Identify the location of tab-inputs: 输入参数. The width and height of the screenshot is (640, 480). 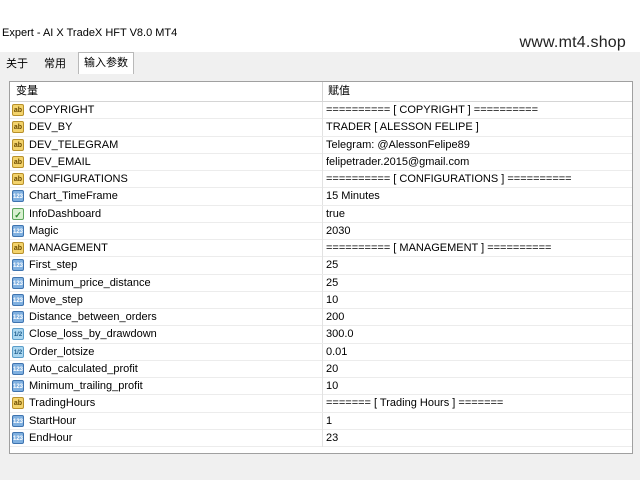
(106, 63).